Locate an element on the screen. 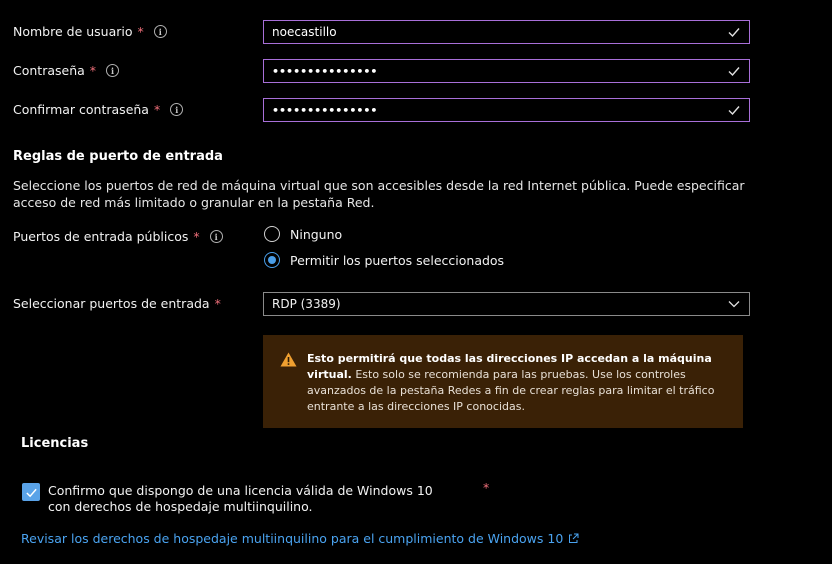 This screenshot has width=832, height=564. licenses-title: Licencias is located at coordinates (55, 443).